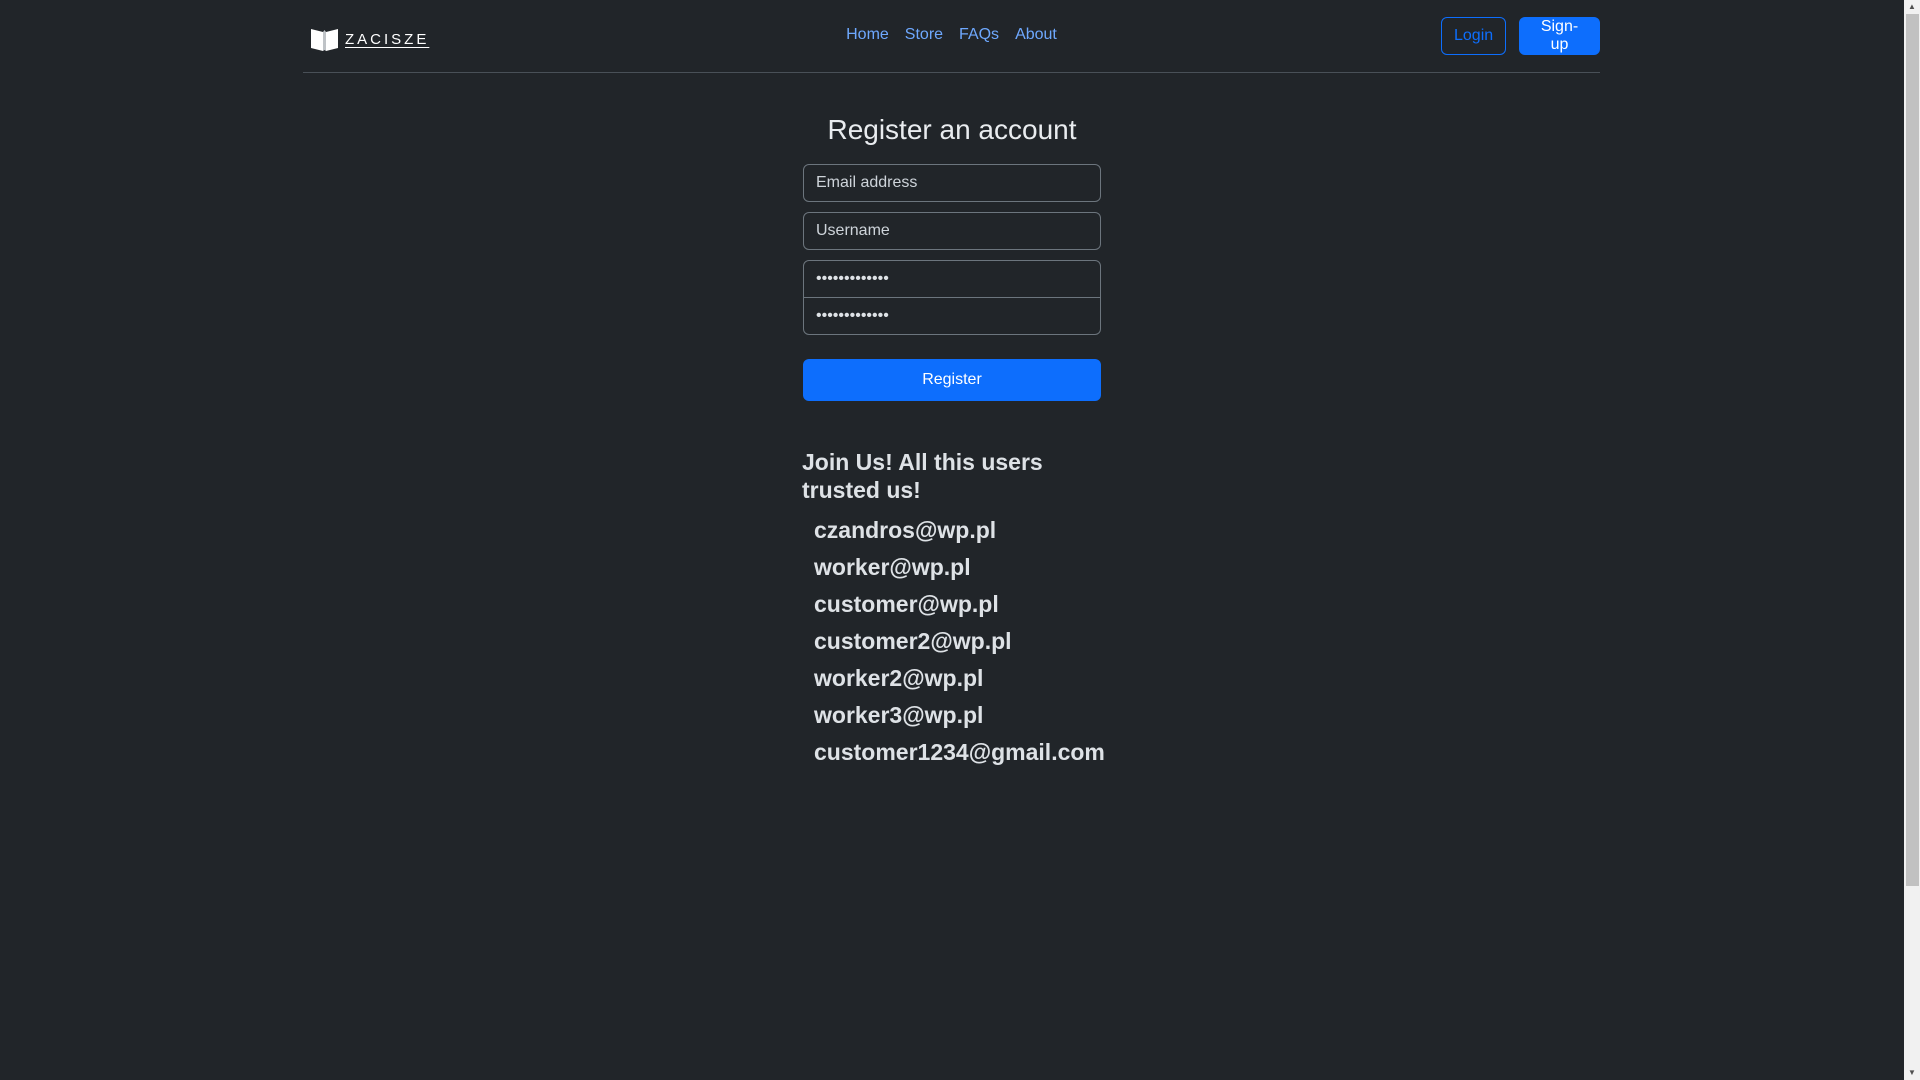 Image resolution: width=1920 pixels, height=1080 pixels. Describe the element at coordinates (913, 641) in the screenshot. I see `list-item: customer2@wp.pl` at that location.